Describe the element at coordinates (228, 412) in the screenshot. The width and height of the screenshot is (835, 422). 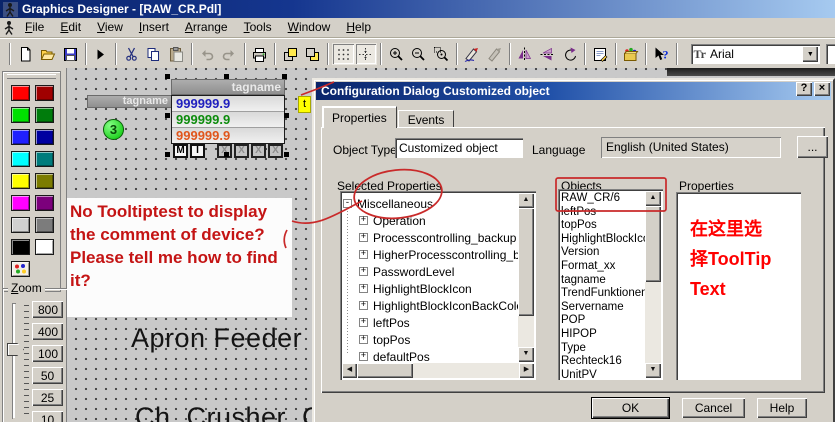
I see `canvas-label-bottom: Ch Crusher C` at that location.